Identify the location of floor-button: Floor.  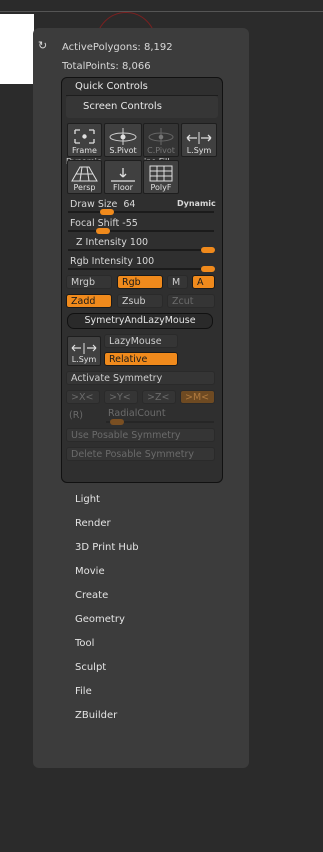
(123, 177).